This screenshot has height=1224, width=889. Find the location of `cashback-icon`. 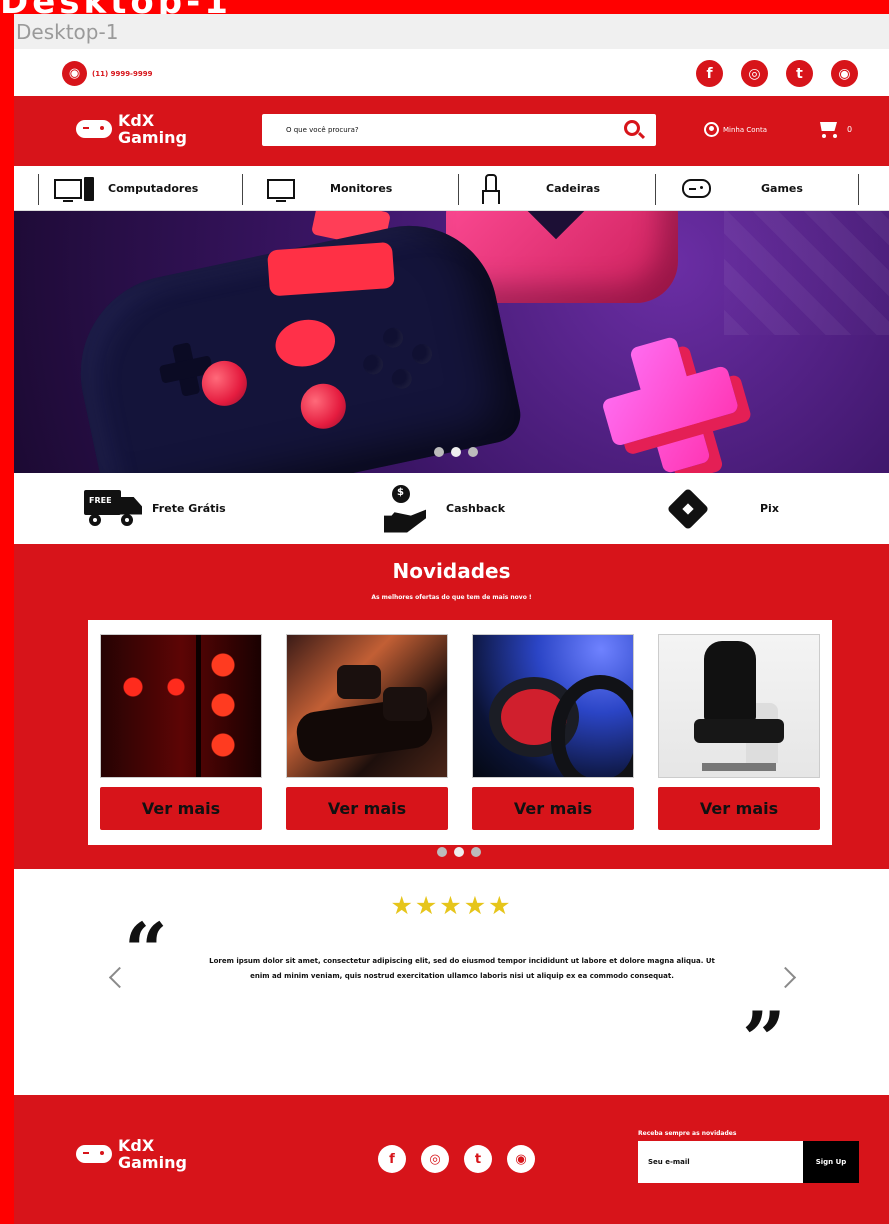

cashback-icon is located at coordinates (405, 508).